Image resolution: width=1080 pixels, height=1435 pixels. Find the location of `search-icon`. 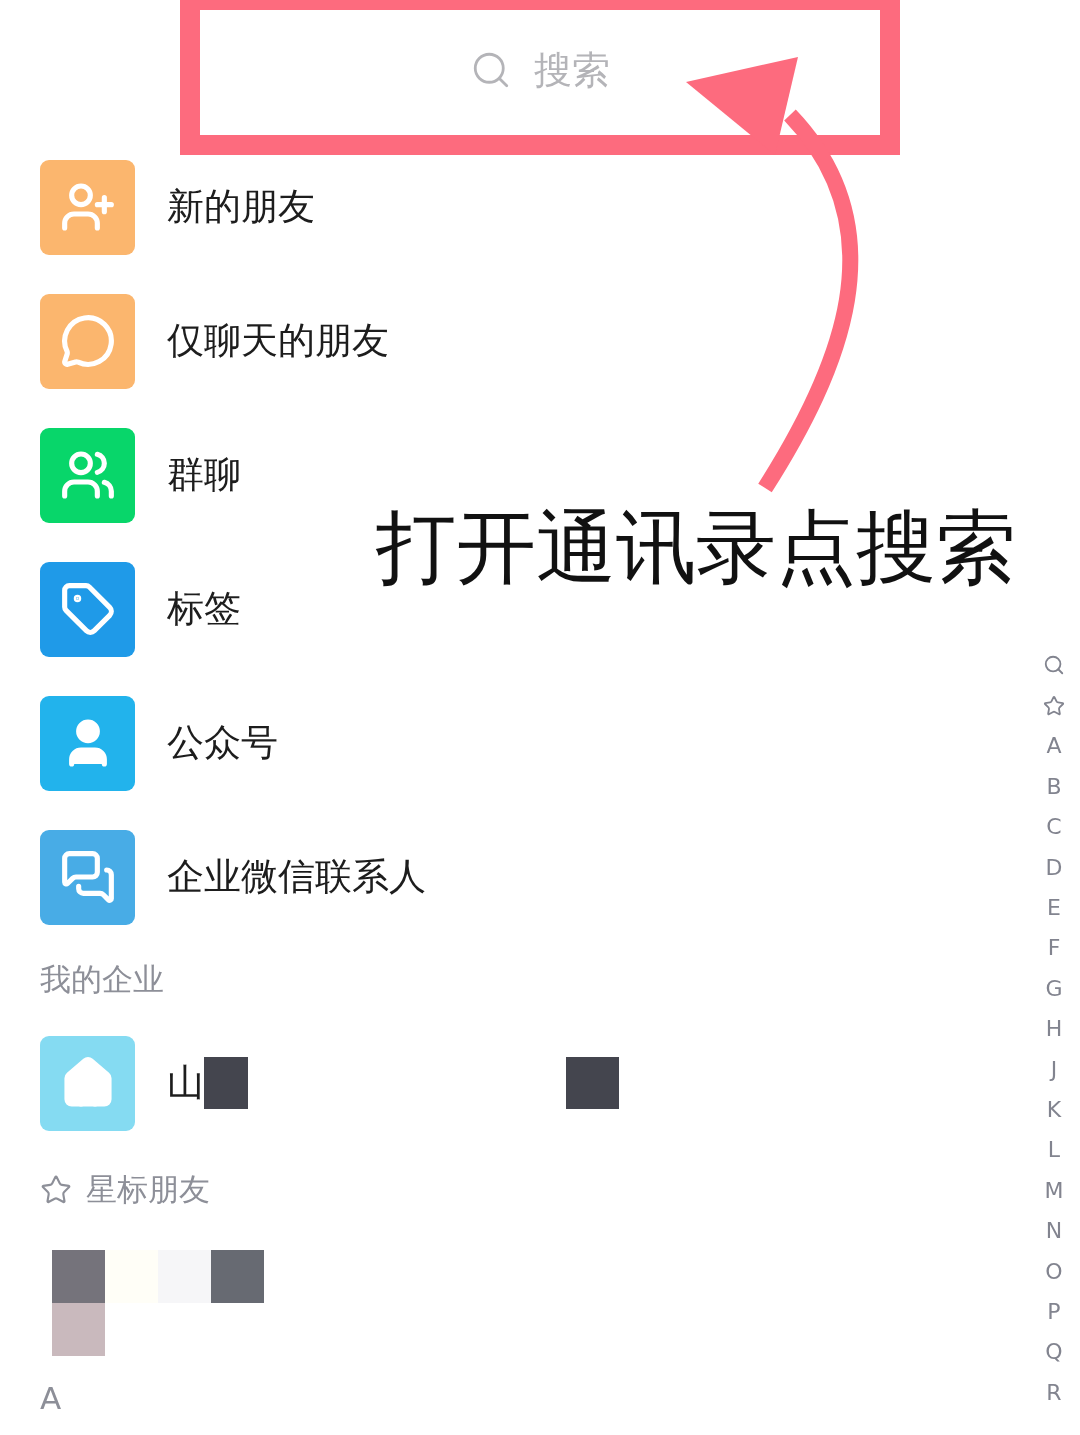

search-icon is located at coordinates (1054, 665).